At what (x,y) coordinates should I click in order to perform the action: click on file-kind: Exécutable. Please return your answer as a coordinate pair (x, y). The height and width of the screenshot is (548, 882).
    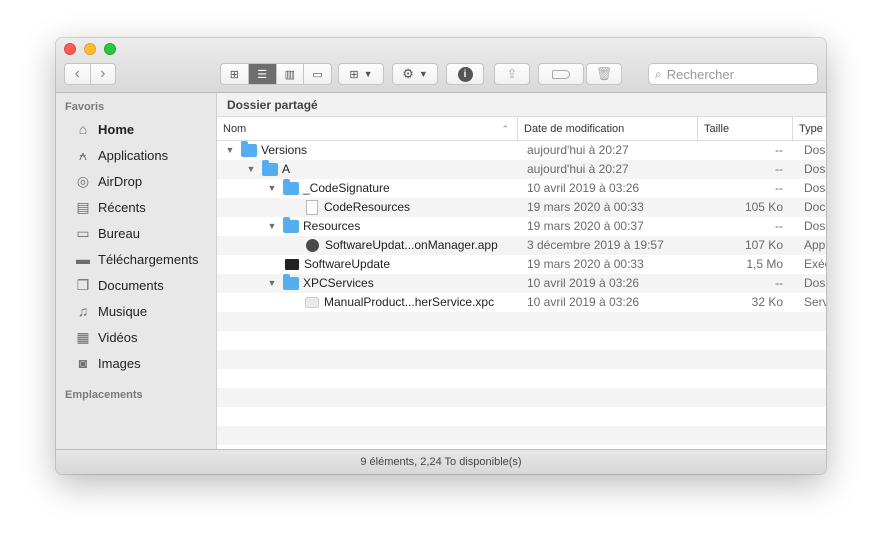
    Looking at the image, I should click on (815, 264).